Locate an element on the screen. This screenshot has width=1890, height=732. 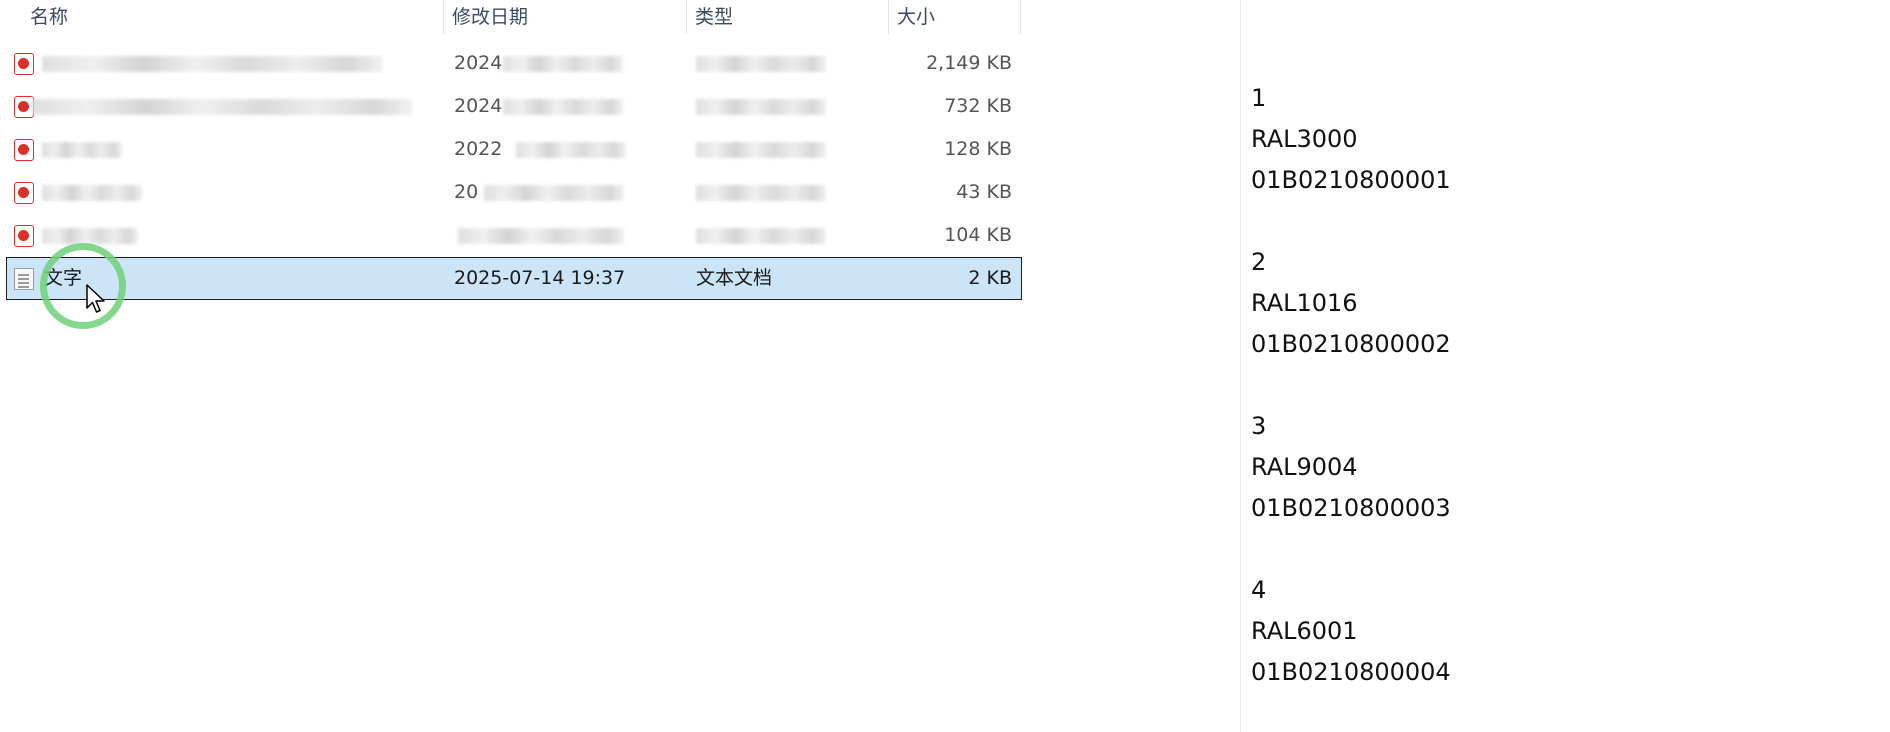
column-header-size: 大小 is located at coordinates (954, 17).